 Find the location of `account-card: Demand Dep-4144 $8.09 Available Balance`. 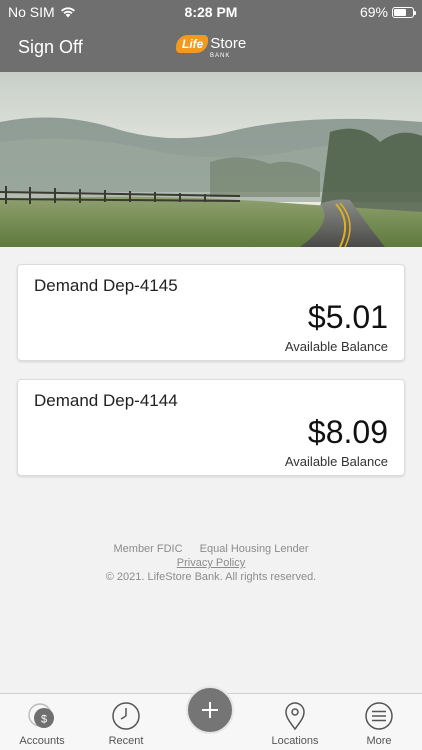

account-card: Demand Dep-4144 $8.09 Available Balance is located at coordinates (211, 427).